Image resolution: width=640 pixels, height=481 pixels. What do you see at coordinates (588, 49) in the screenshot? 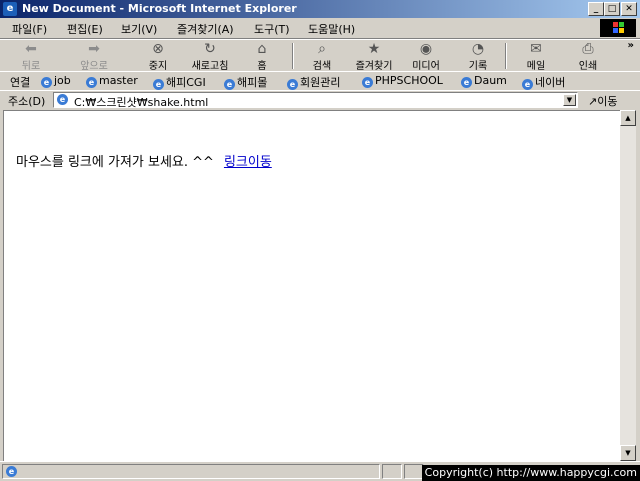
I see `printer-icon: ⎙` at bounding box center [588, 49].